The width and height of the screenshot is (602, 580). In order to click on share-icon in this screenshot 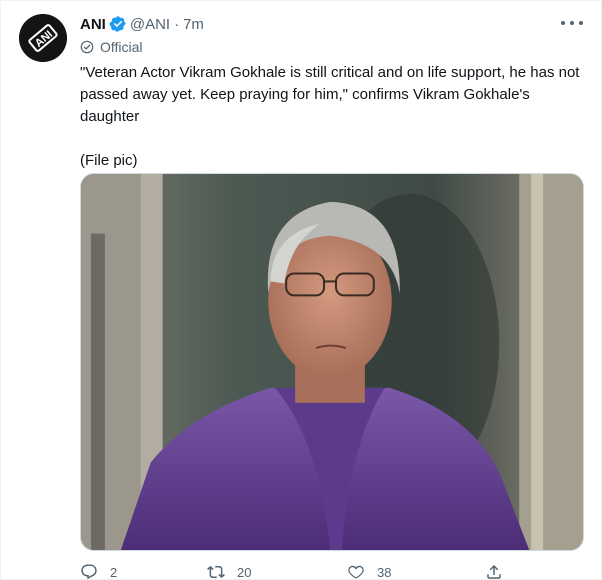, I will do `click(494, 571)`.